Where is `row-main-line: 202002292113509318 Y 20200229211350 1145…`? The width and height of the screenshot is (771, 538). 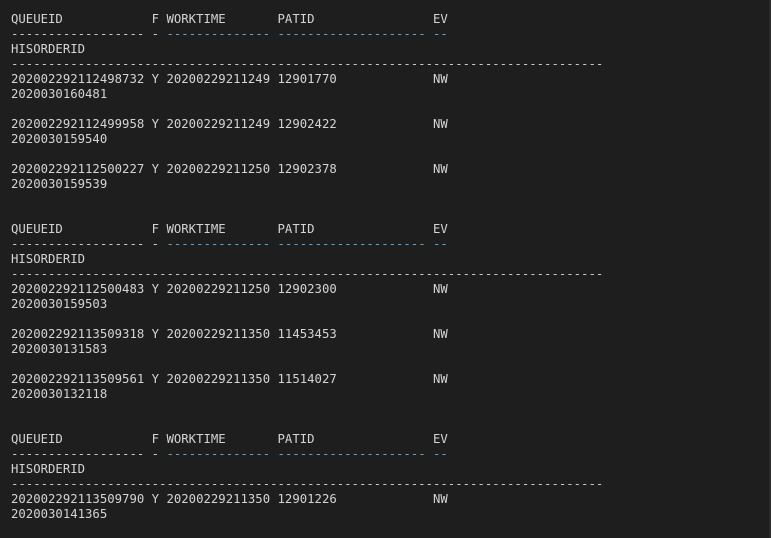
row-main-line: 202002292113509318 Y 20200229211350 1145… is located at coordinates (229, 334).